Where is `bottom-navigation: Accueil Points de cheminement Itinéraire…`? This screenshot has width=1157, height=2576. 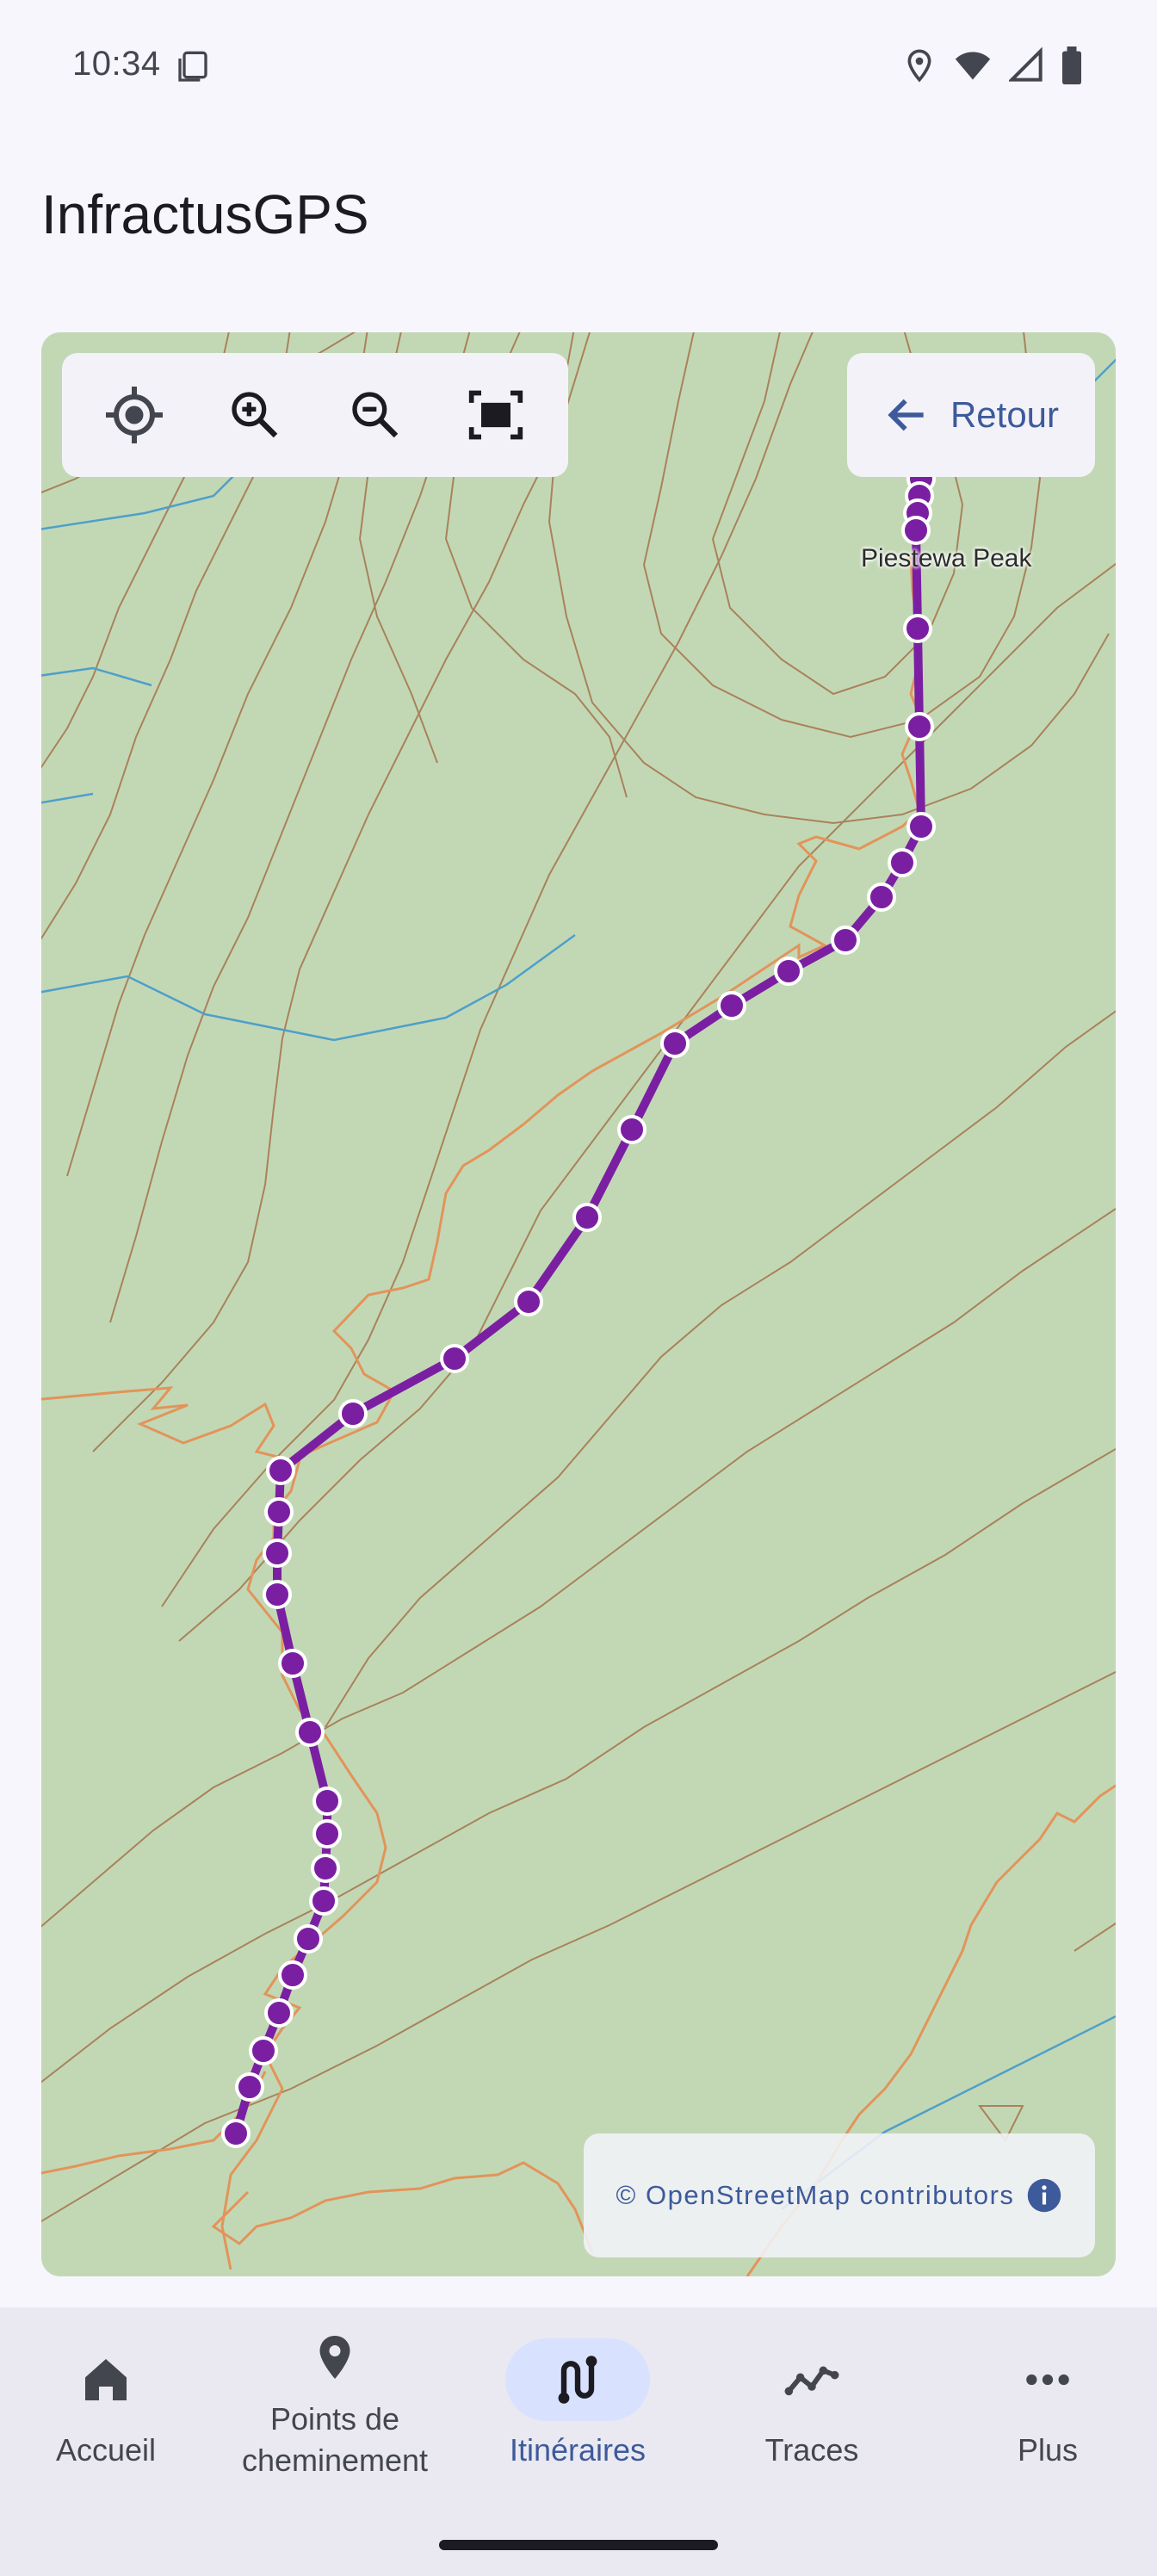 bottom-navigation: Accueil Points de cheminement Itinéraire… is located at coordinates (579, 2441).